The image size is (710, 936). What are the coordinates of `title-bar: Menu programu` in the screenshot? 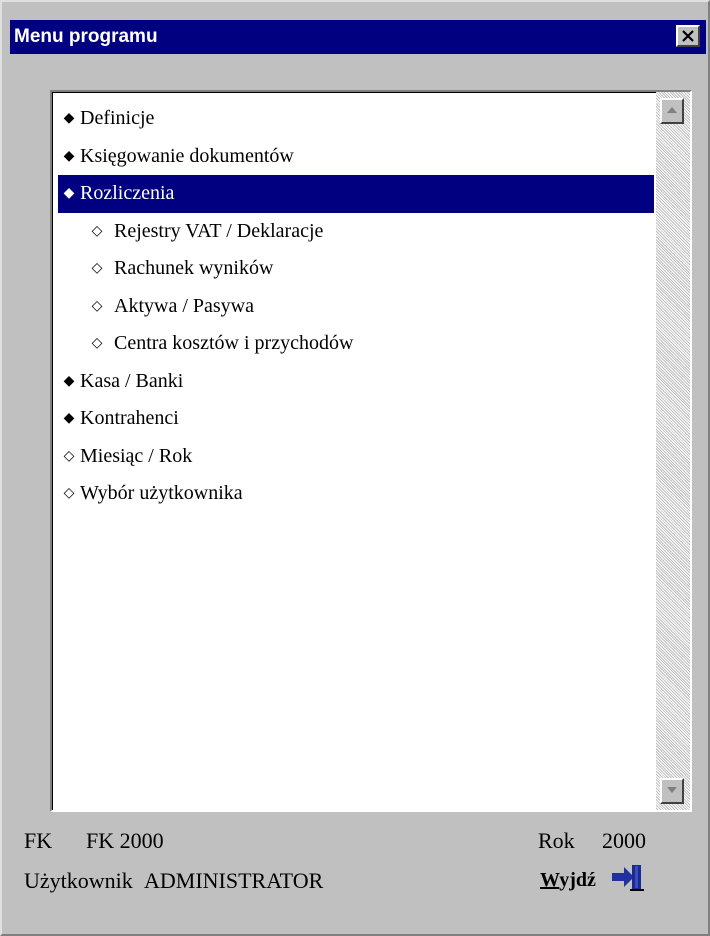 It's located at (358, 37).